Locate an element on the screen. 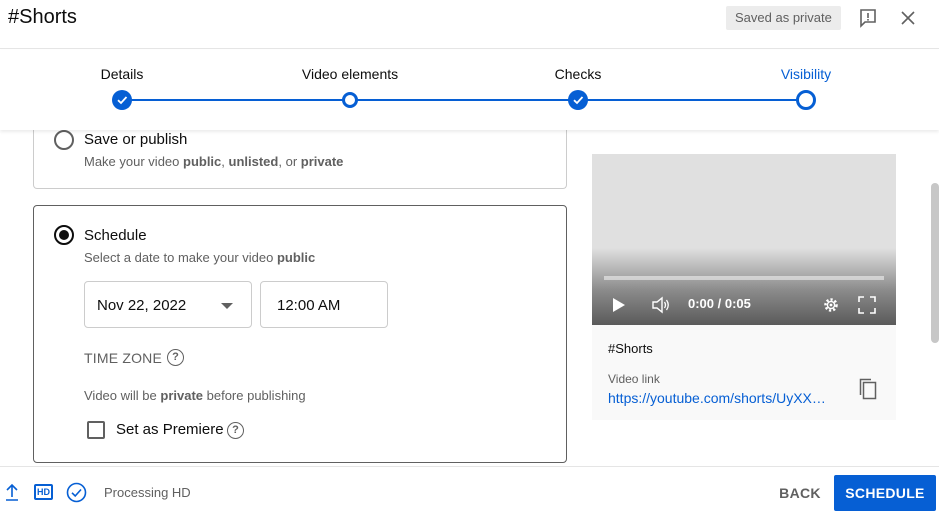 This screenshot has height=514, width=939. schedule-date-dropdown: Nov 22, 2022 is located at coordinates (168, 304).